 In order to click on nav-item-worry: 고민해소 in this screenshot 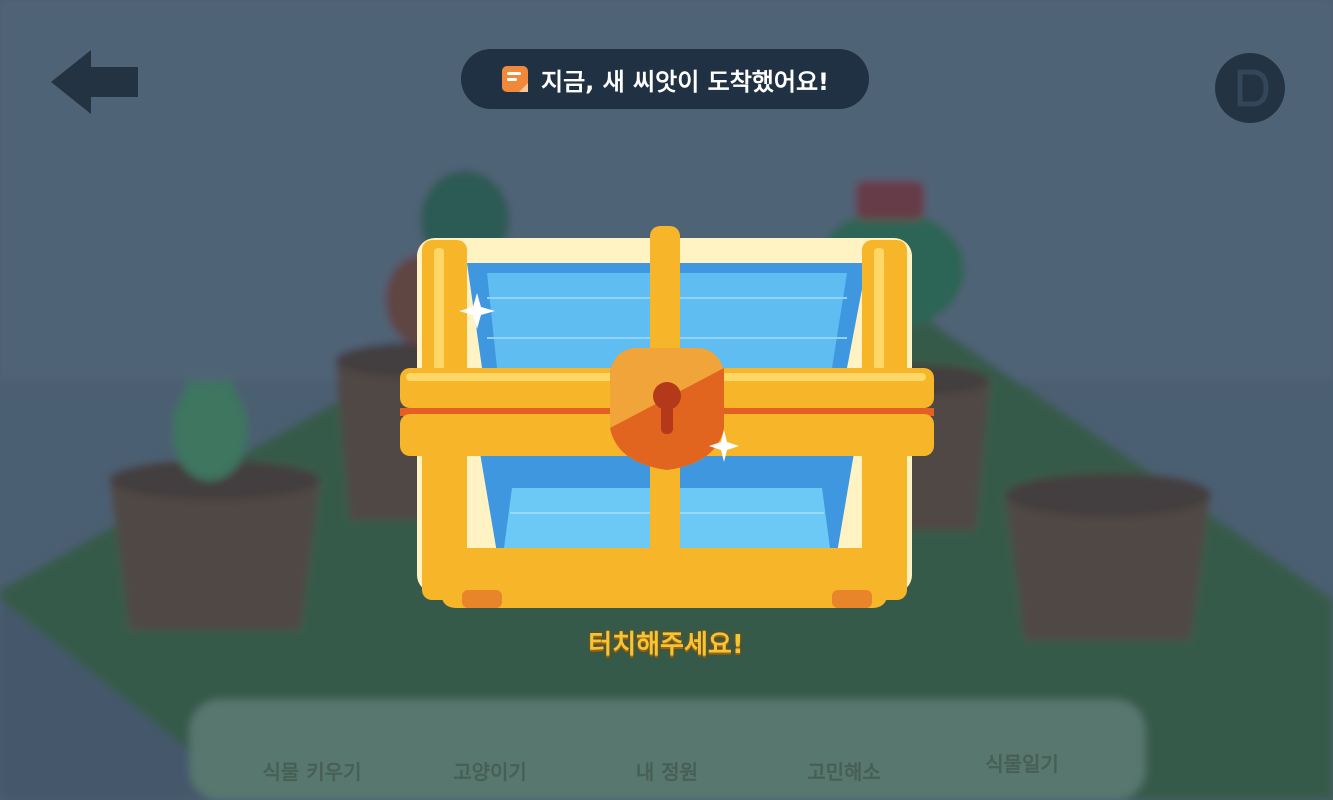, I will do `click(844, 770)`.